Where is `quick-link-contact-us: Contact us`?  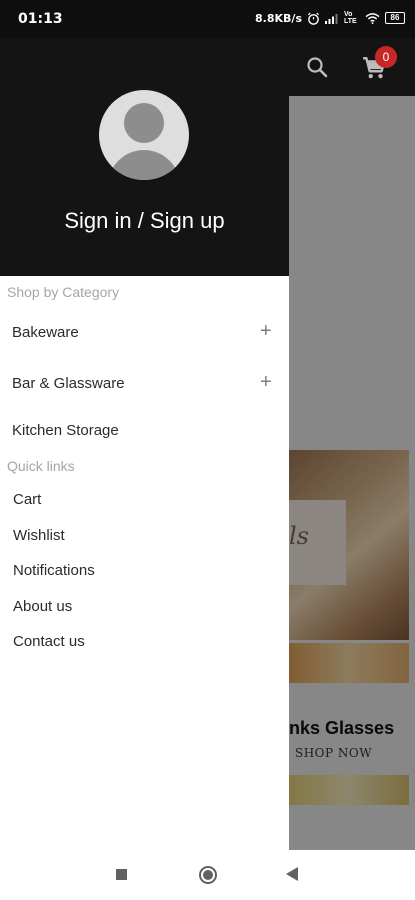 quick-link-contact-us: Contact us is located at coordinates (49, 641).